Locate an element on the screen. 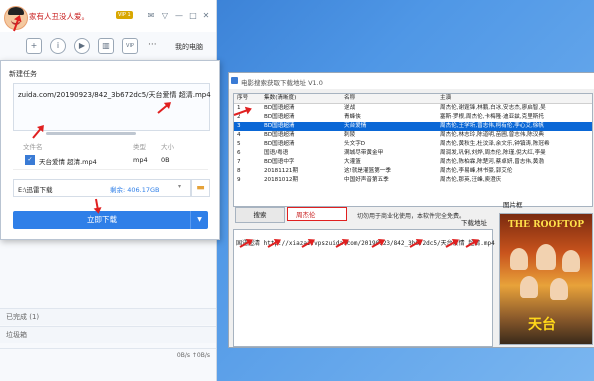  table-cell: 20181121期 is located at coordinates (281, 171).